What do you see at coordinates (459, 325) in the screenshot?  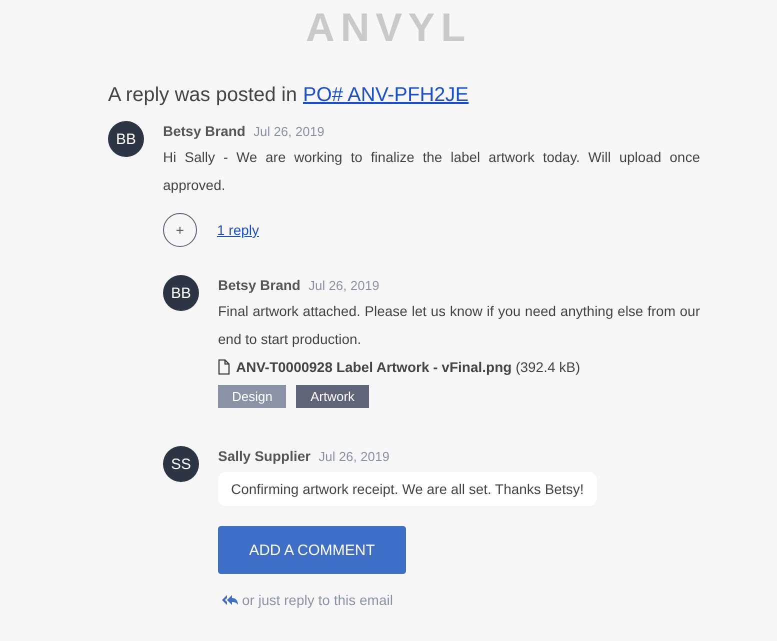 I see `comment-text: Final artwork attached. Please let us know if you need anything else from our end to start production.` at bounding box center [459, 325].